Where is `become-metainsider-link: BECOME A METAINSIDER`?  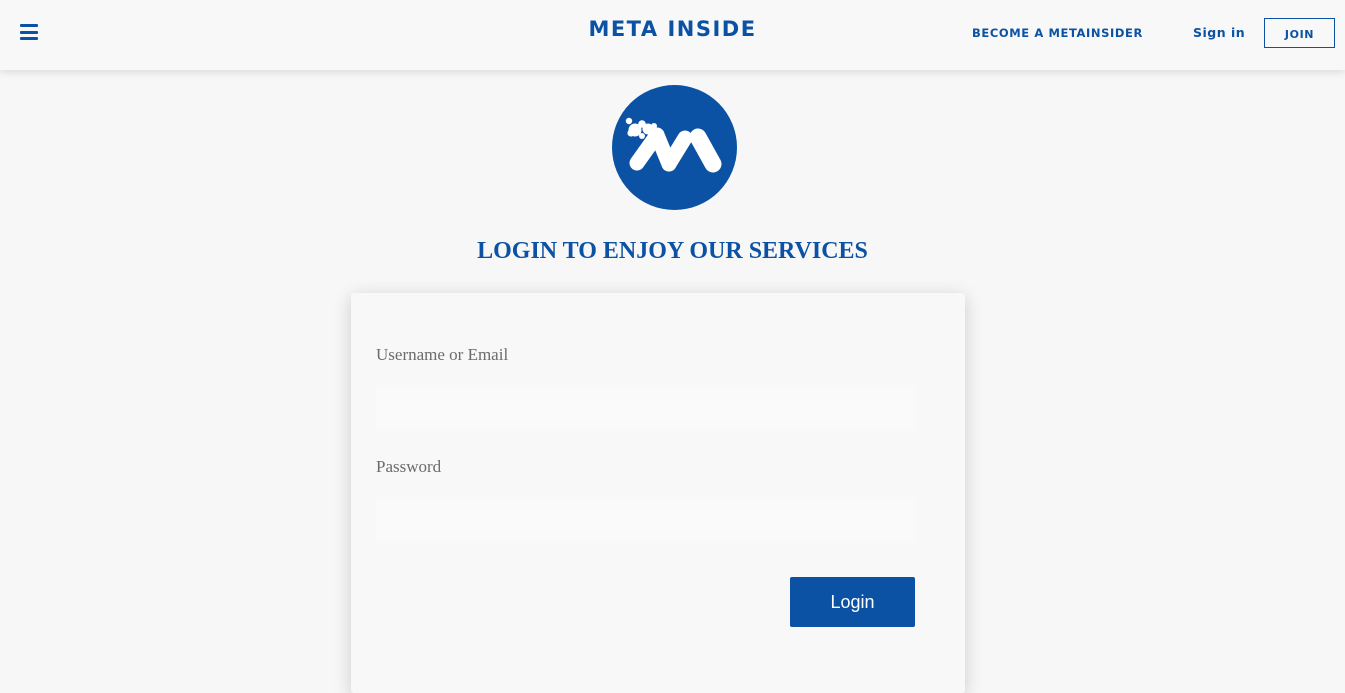
become-metainsider-link: BECOME A METAINSIDER is located at coordinates (1057, 33).